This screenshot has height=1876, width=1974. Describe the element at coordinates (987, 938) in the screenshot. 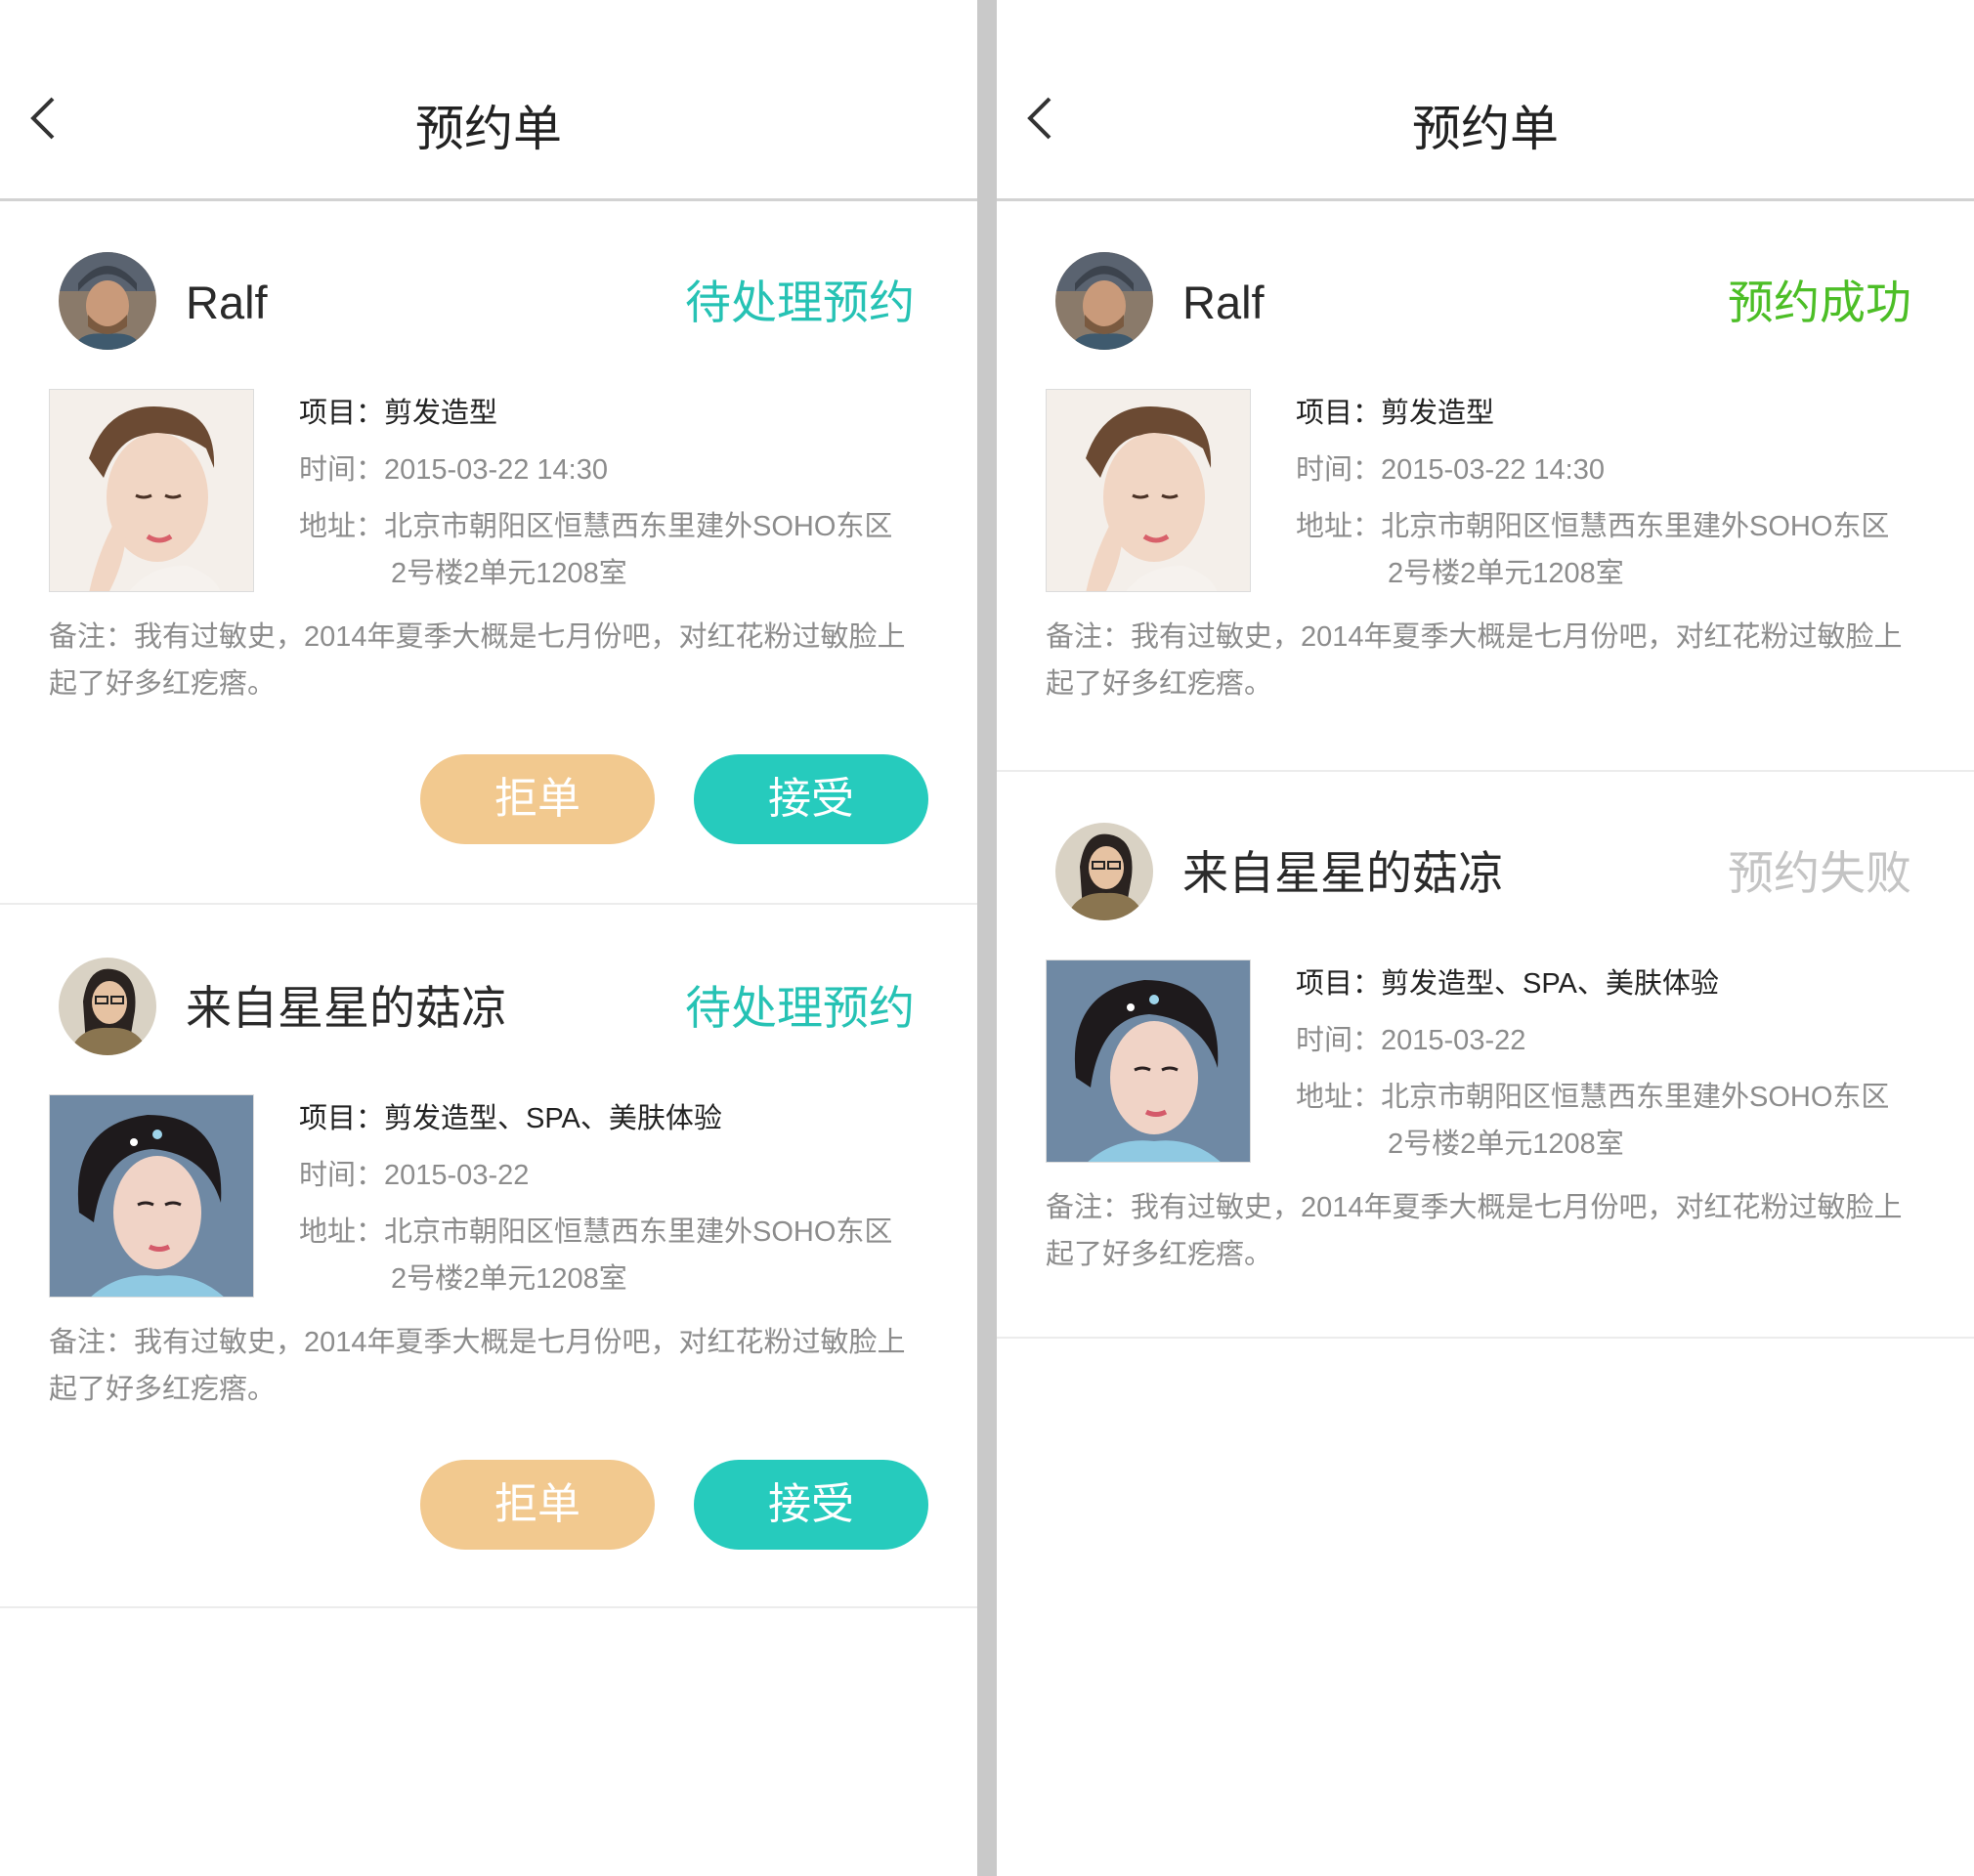

I see `screen-divider` at that location.